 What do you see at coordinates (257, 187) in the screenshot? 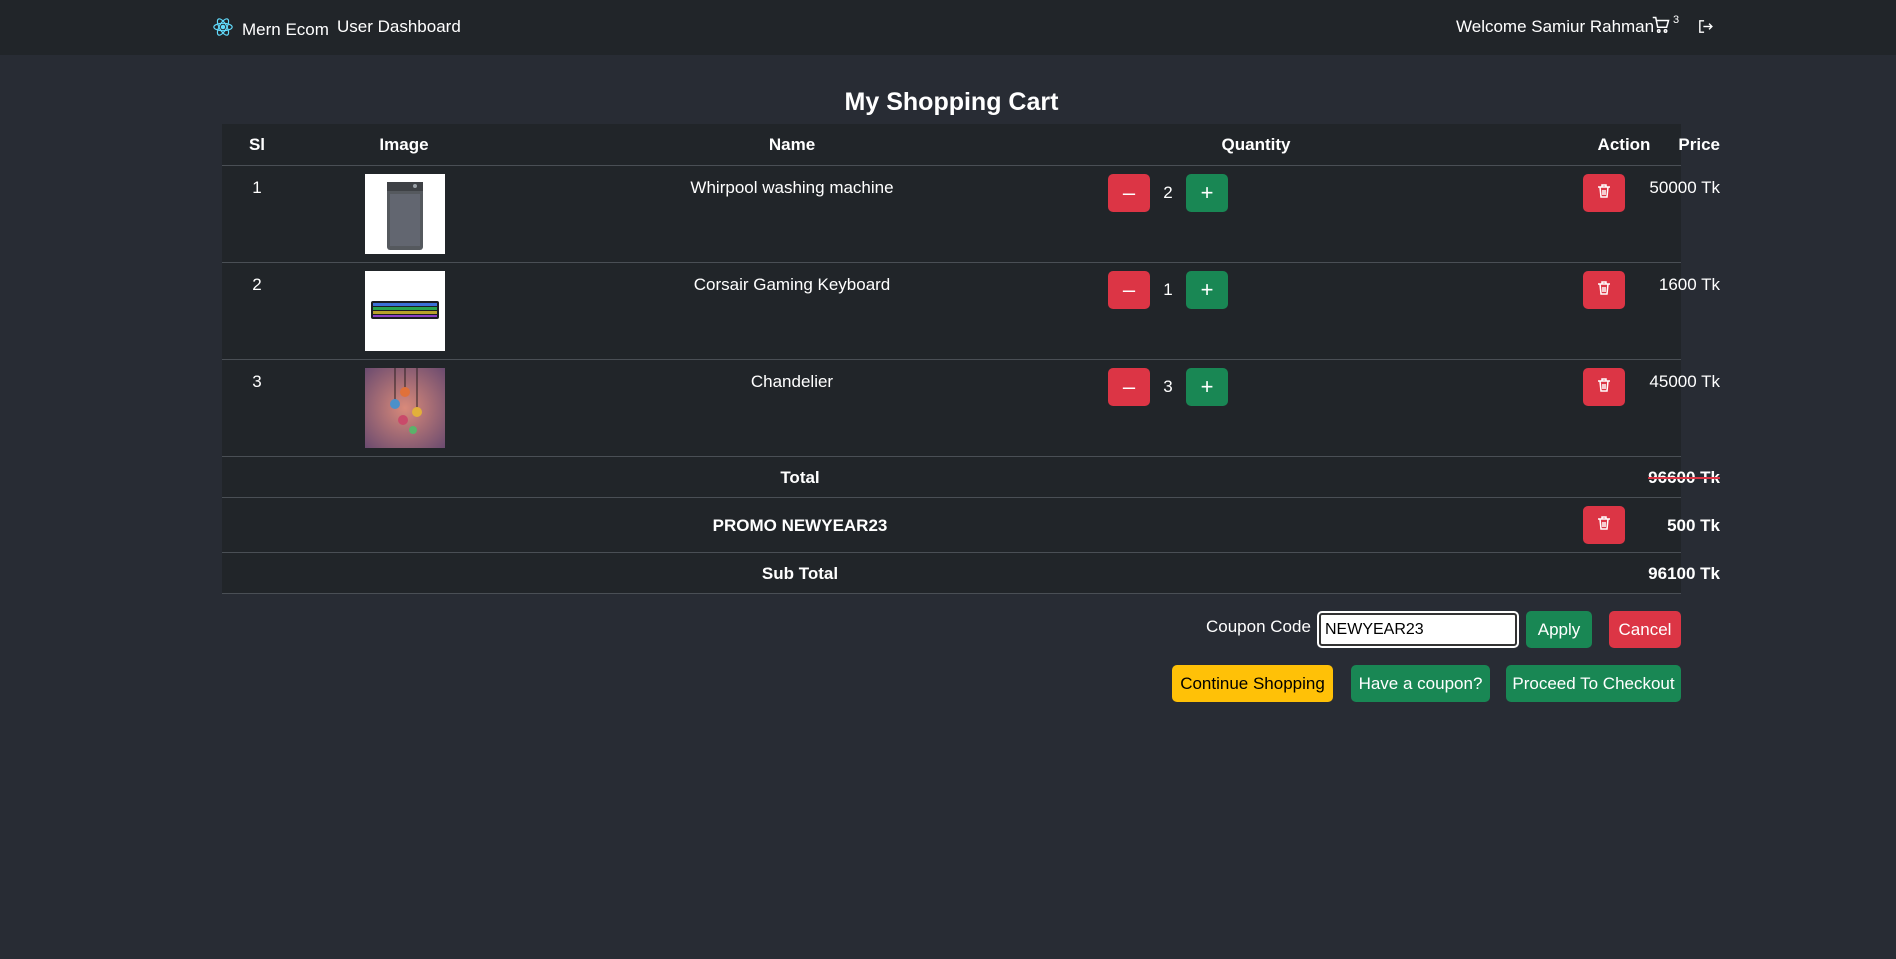
I see `row-sl: 1` at bounding box center [257, 187].